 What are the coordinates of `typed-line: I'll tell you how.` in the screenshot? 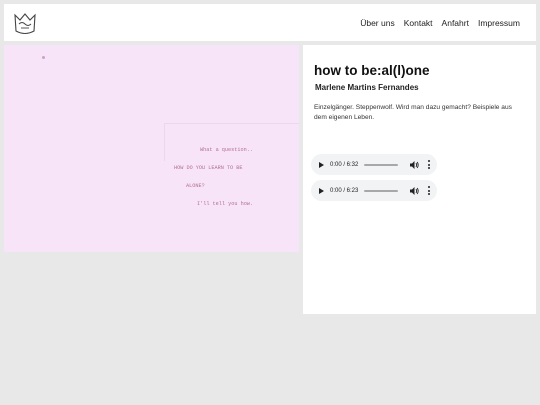 It's located at (225, 204).